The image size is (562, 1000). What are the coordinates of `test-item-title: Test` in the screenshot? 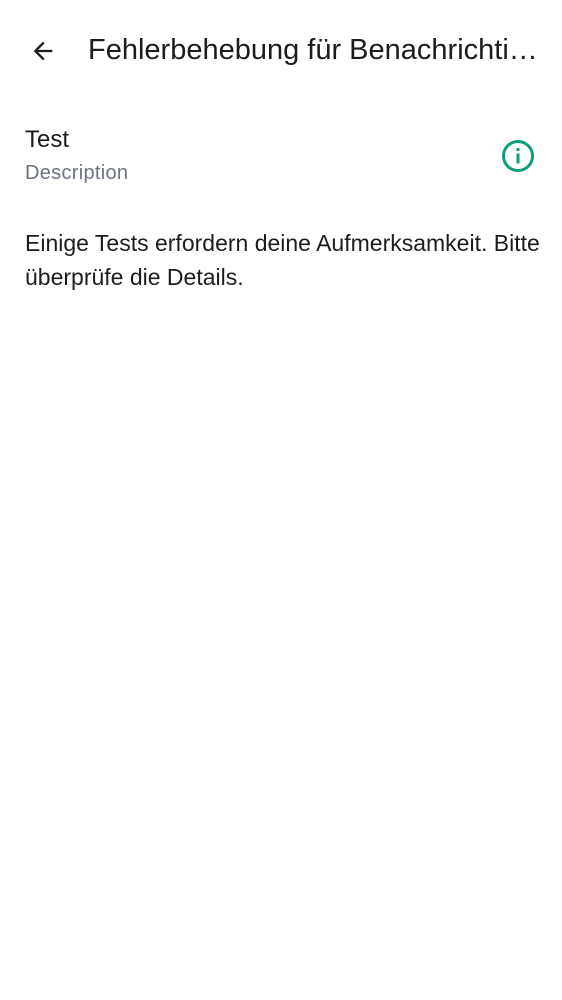 It's located at (47, 139).